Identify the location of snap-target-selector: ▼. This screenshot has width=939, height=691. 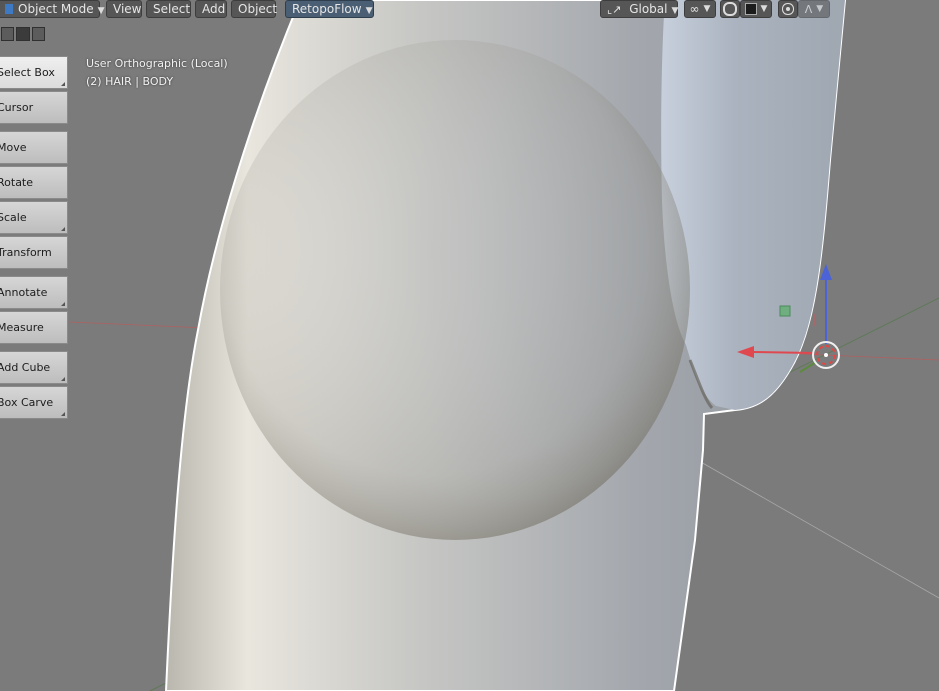
(756, 9).